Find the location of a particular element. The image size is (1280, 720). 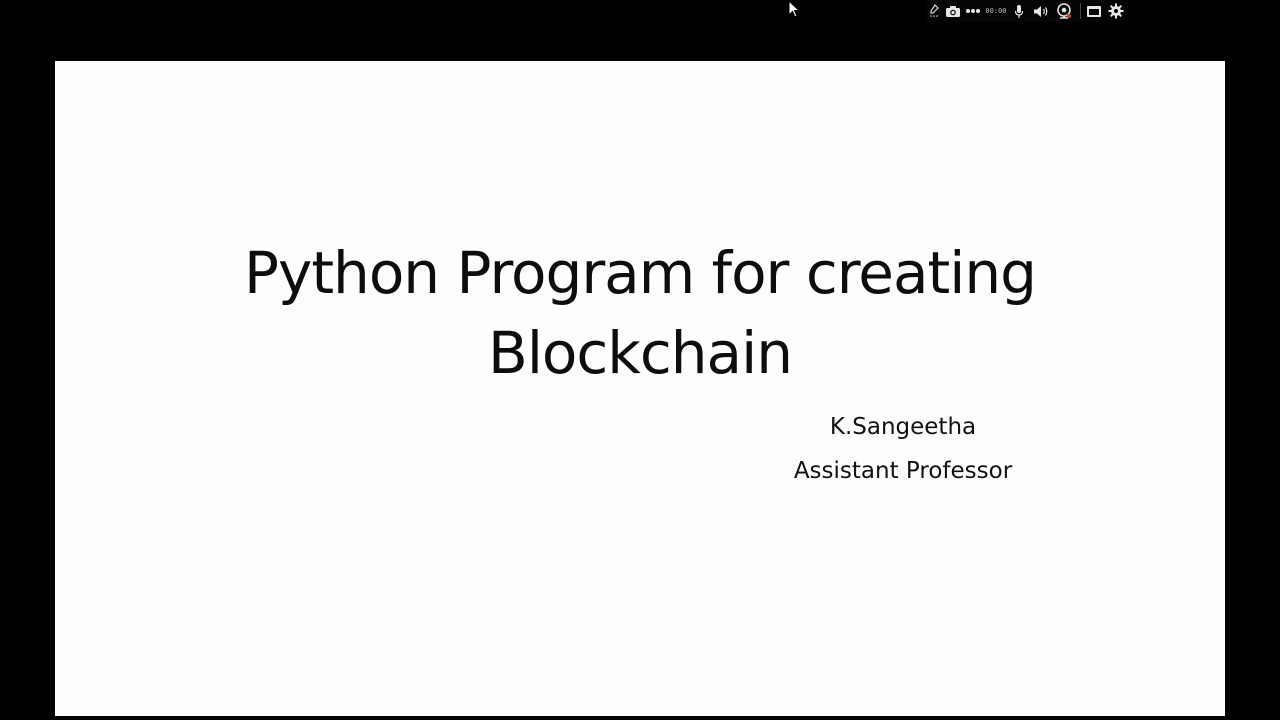

toolbar-divider is located at coordinates (1080, 11).